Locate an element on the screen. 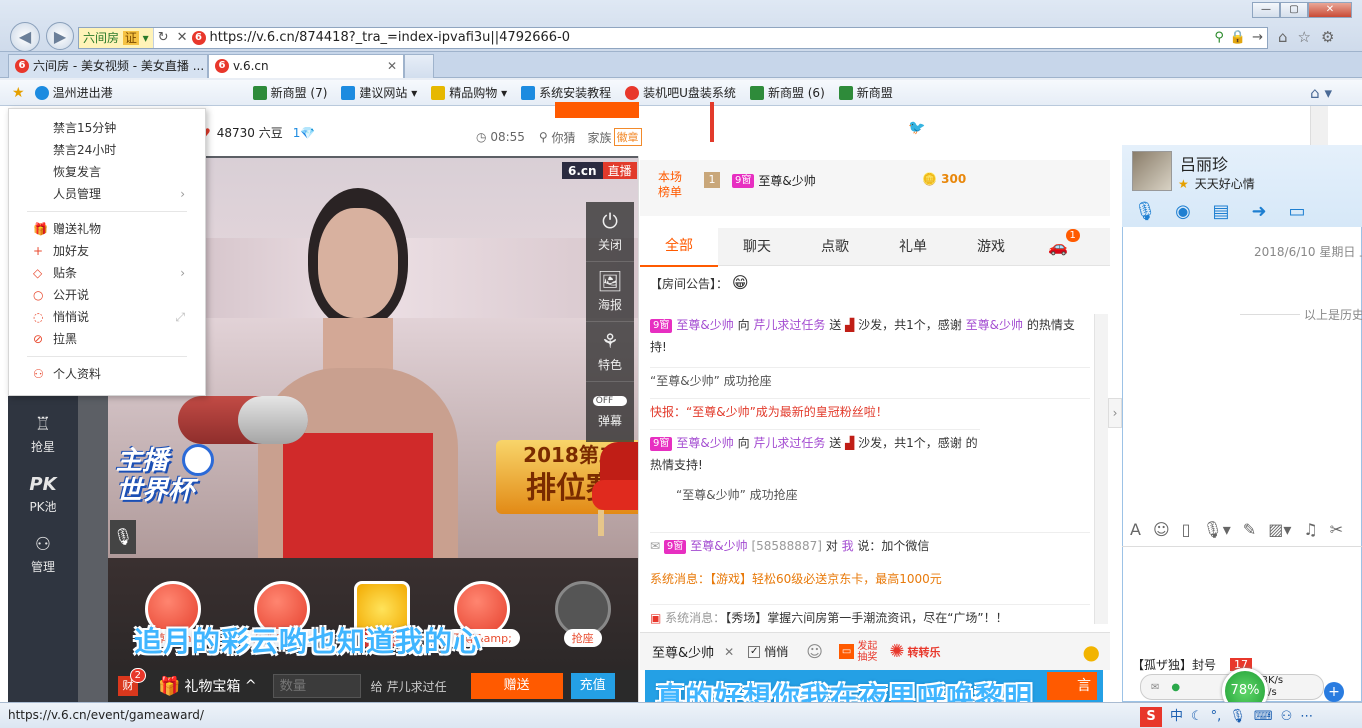 This screenshot has width=1362, height=728. new-tab-button is located at coordinates (419, 65).